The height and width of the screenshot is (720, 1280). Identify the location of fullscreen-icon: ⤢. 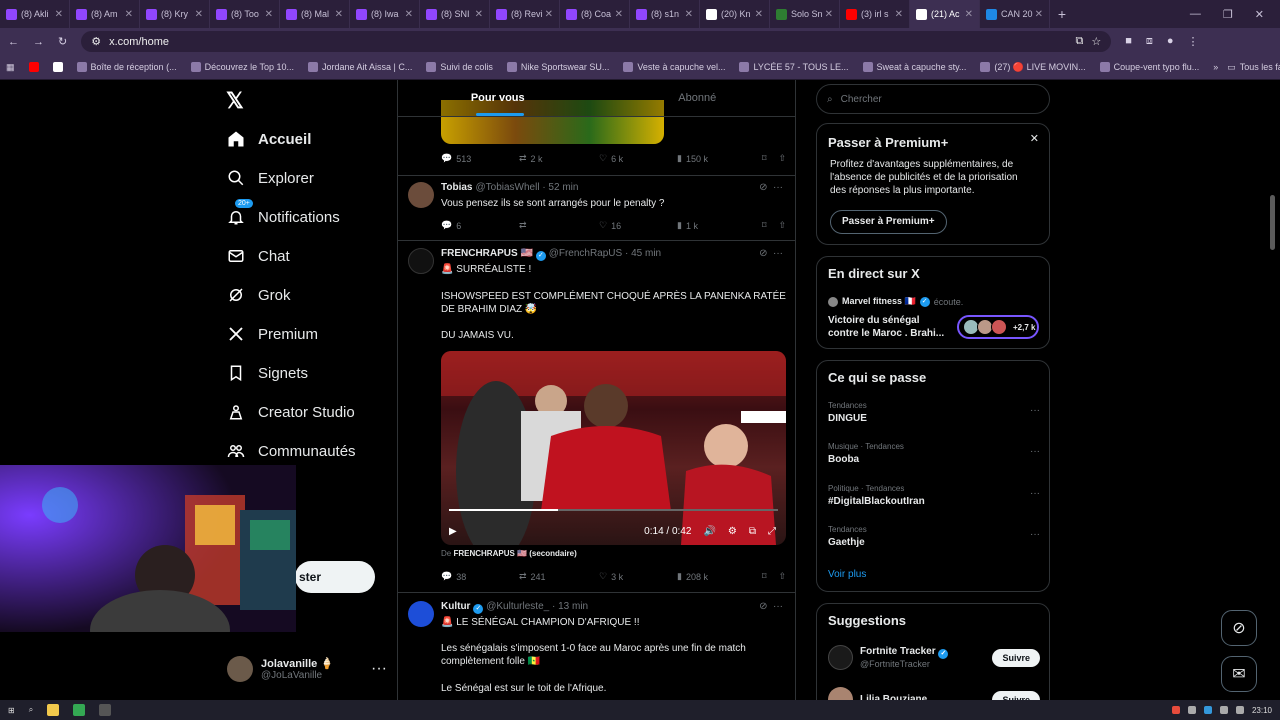
(772, 531).